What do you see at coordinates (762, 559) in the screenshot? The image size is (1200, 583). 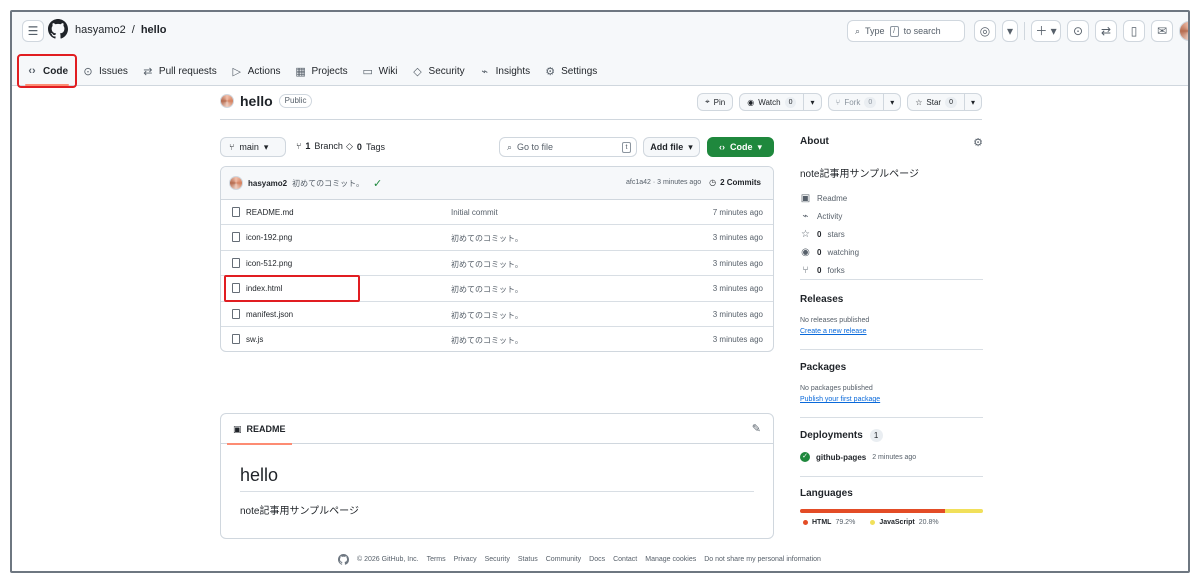 I see `footer-link-personal-information: Do not share my personal information` at bounding box center [762, 559].